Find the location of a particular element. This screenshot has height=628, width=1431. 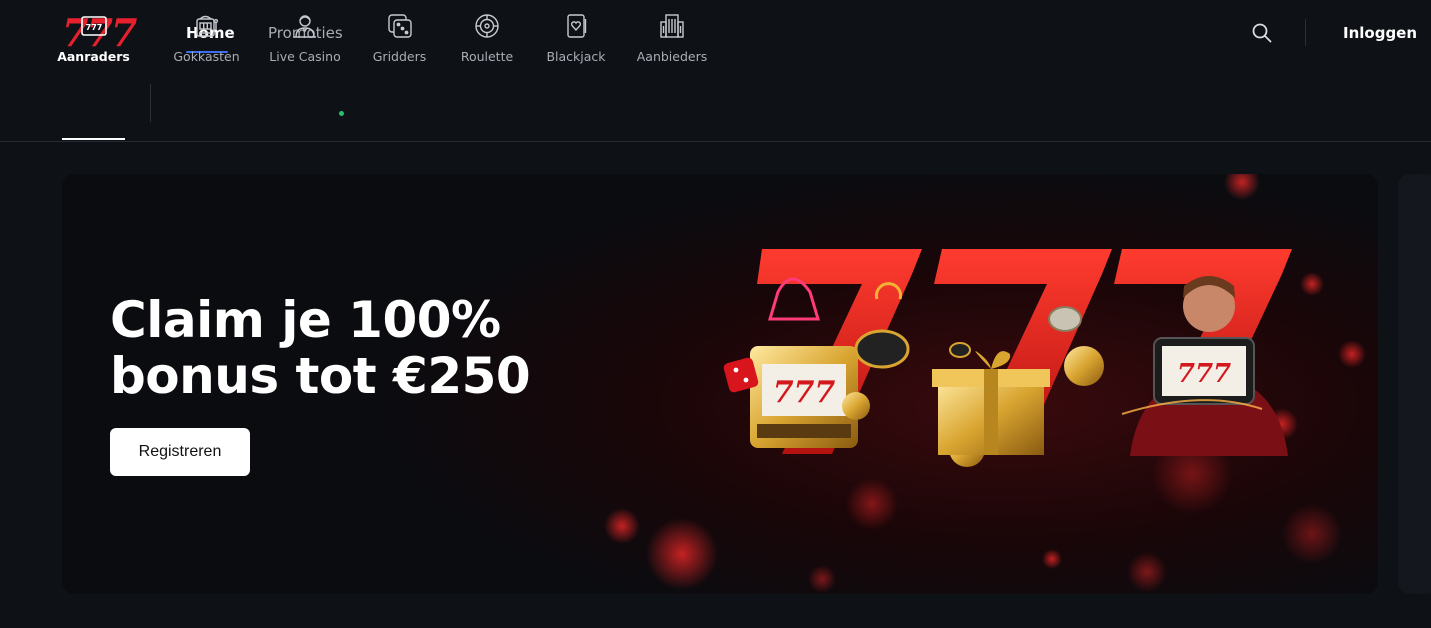

category-label: Gridders is located at coordinates (399, 56).